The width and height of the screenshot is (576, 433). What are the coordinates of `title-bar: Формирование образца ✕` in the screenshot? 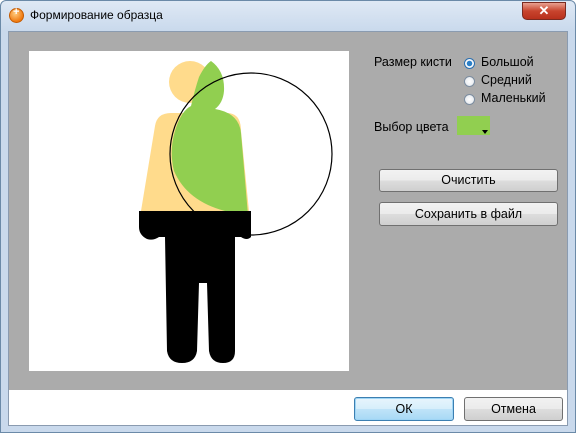 It's located at (288, 16).